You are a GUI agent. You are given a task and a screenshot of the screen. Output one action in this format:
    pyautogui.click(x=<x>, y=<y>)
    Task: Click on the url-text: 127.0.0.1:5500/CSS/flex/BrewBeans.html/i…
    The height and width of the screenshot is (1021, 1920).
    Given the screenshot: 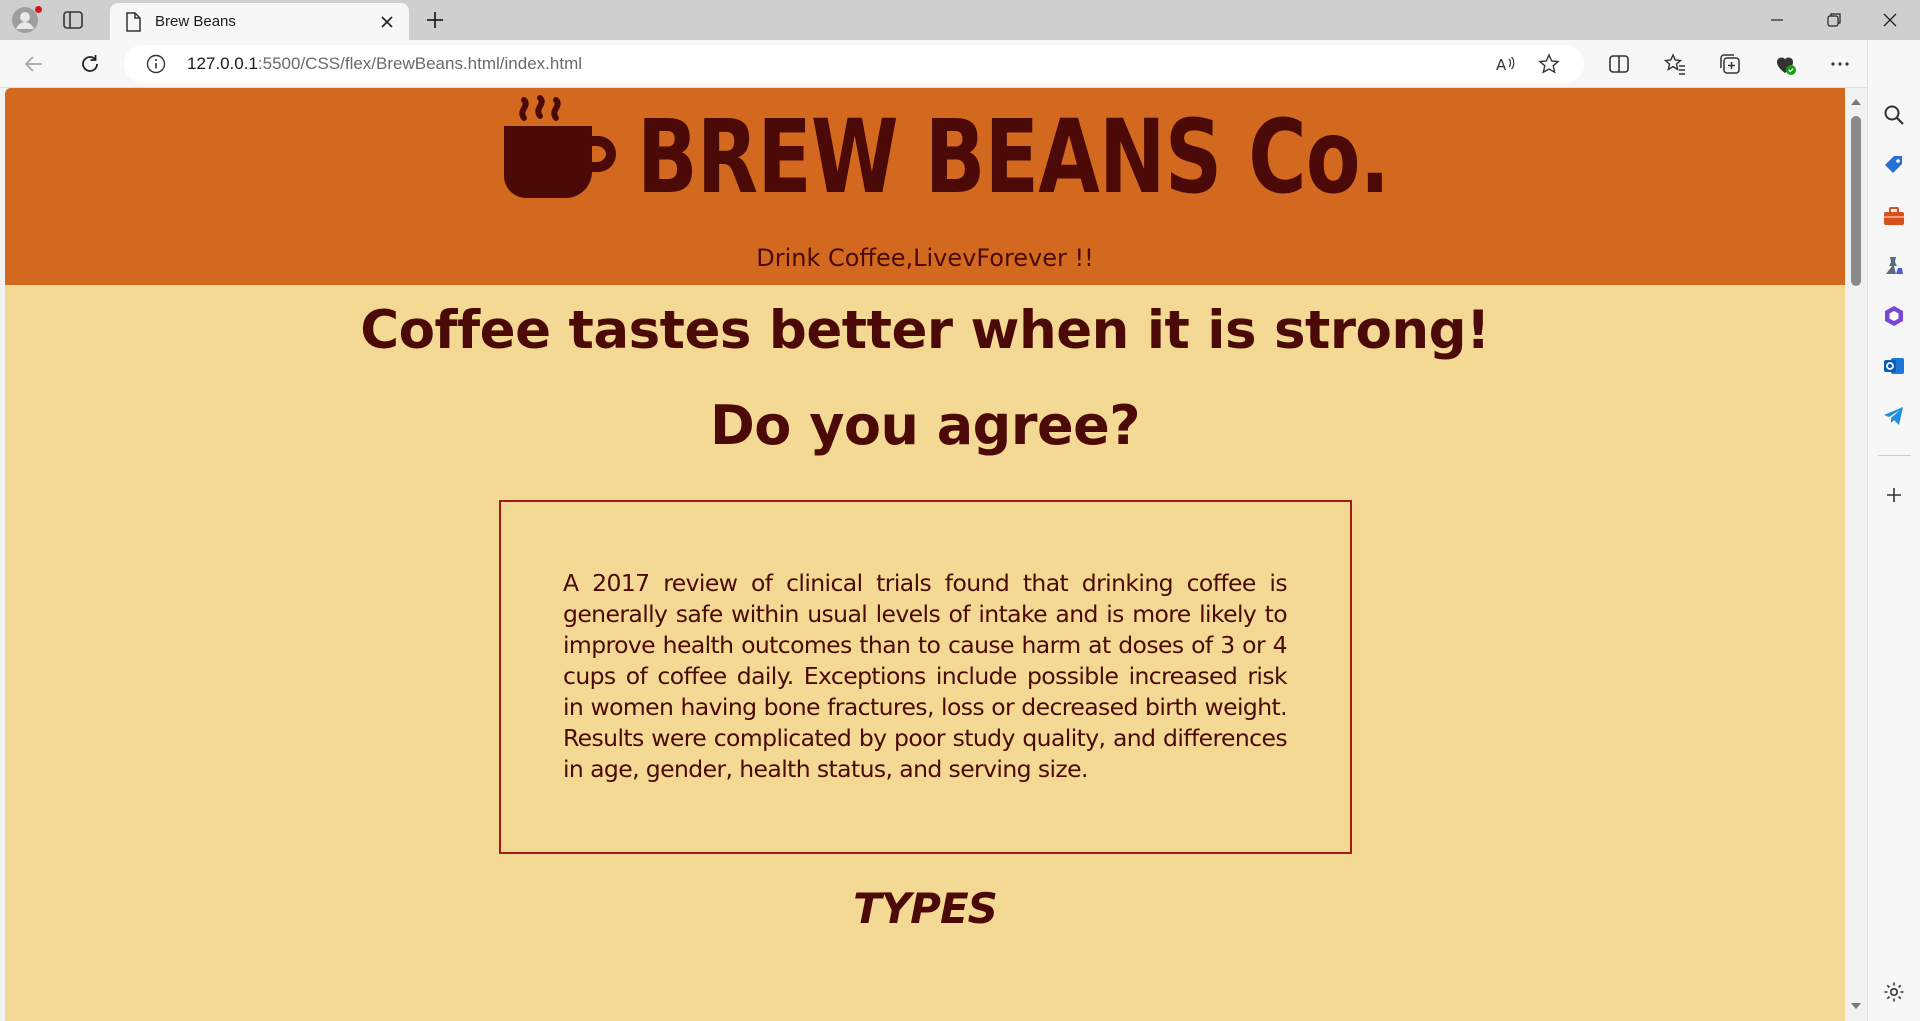 What is the action you would take?
    pyautogui.click(x=384, y=64)
    